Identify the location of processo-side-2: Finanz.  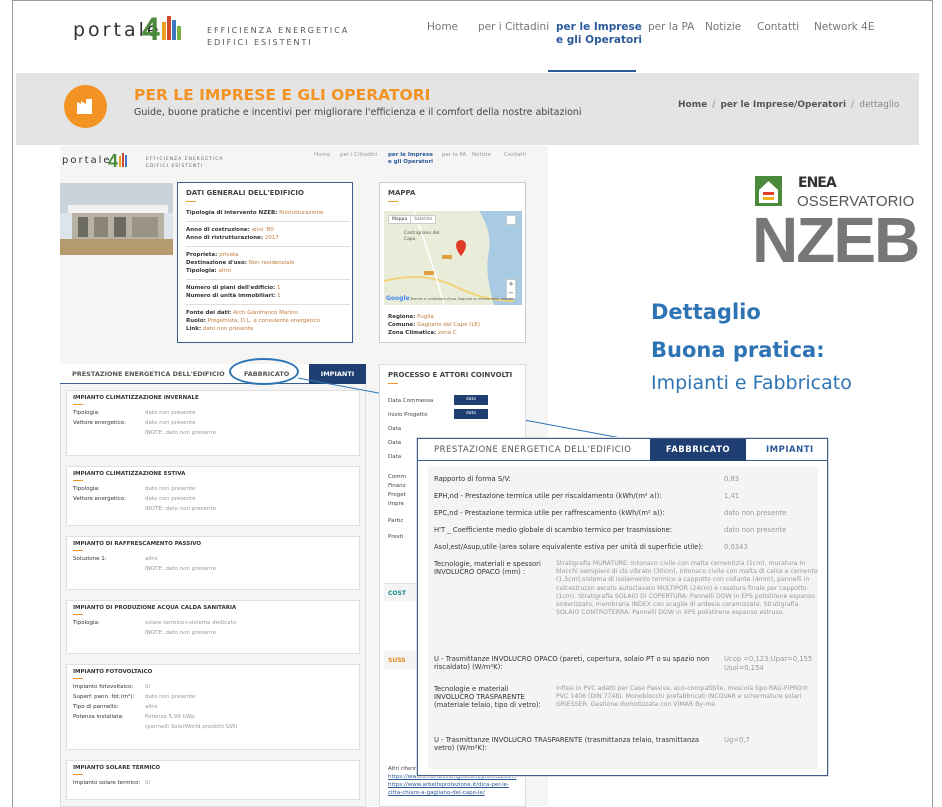
(397, 486).